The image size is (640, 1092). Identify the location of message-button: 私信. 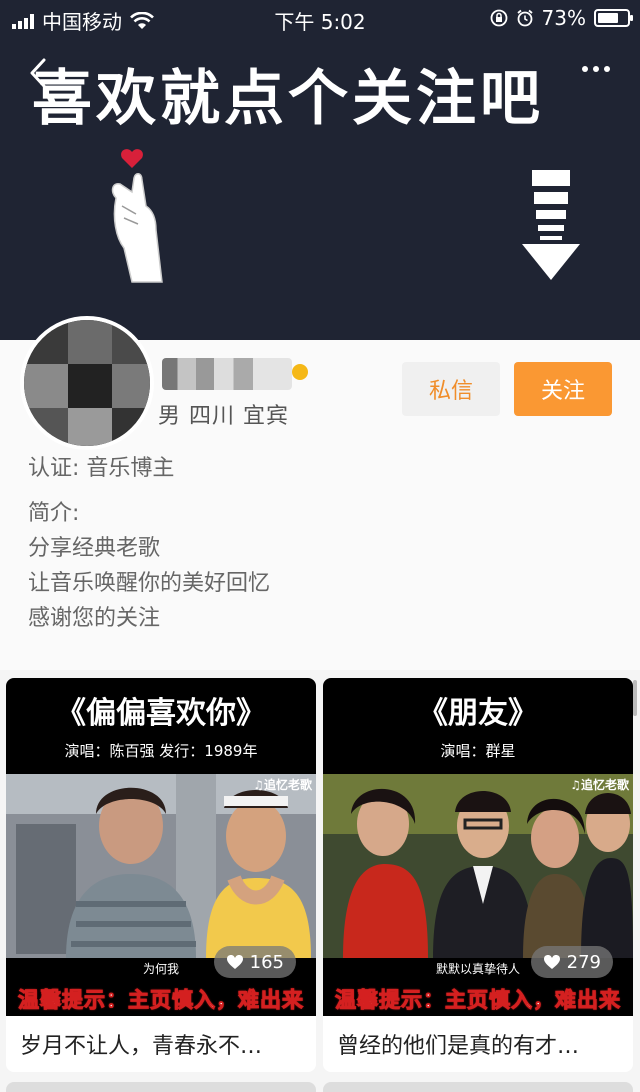
(451, 389).